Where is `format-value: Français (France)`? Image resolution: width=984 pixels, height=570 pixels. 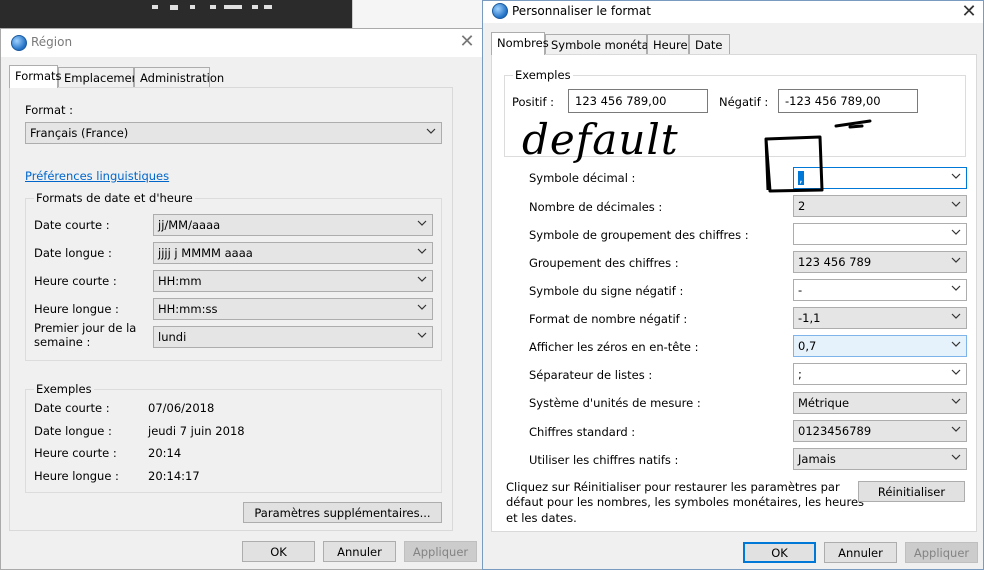
format-value: Français (France) is located at coordinates (79, 133).